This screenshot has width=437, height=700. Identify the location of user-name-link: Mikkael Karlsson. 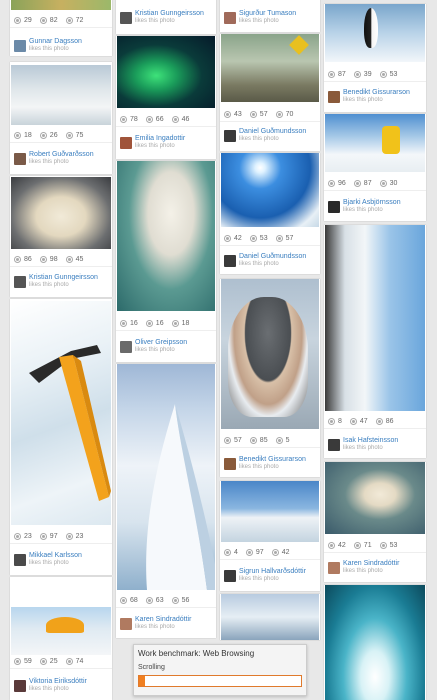
(55, 555).